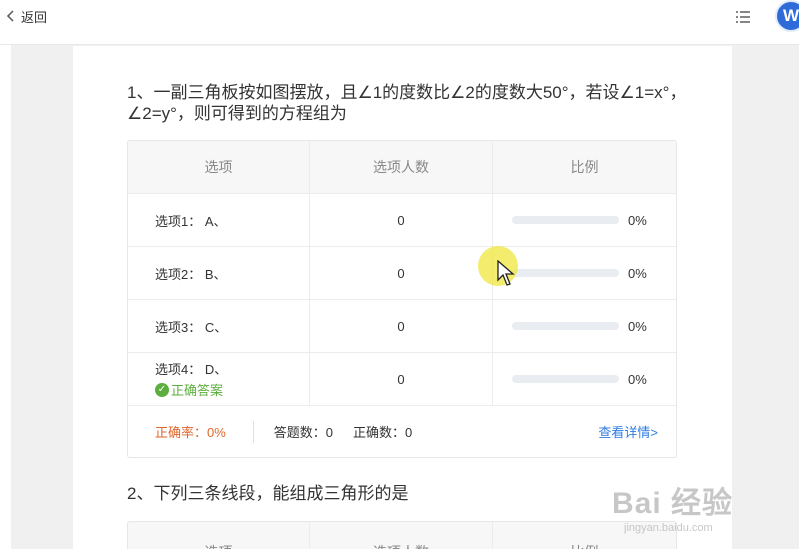  Describe the element at coordinates (399, 22) in the screenshot. I see `top-bar: 返回 W` at that location.